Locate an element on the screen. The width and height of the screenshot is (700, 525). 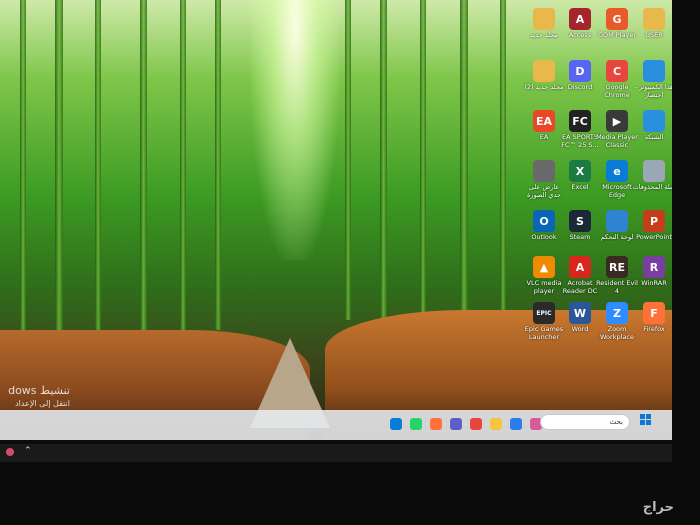
system-tray-strip is located at coordinates (336, 453).